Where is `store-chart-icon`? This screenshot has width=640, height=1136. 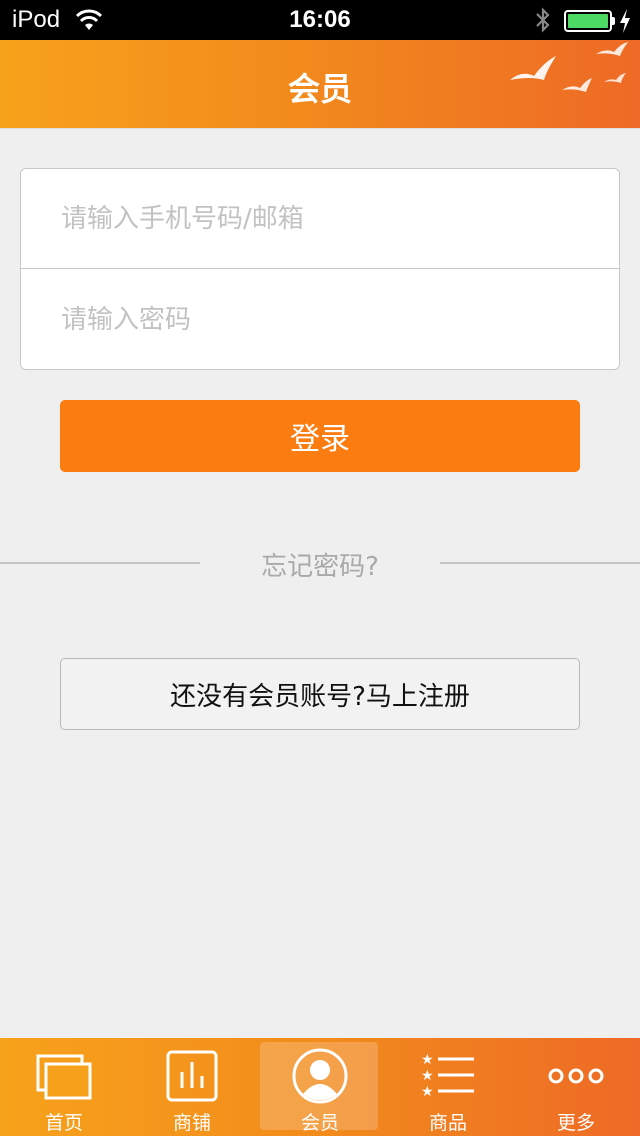 store-chart-icon is located at coordinates (192, 1076).